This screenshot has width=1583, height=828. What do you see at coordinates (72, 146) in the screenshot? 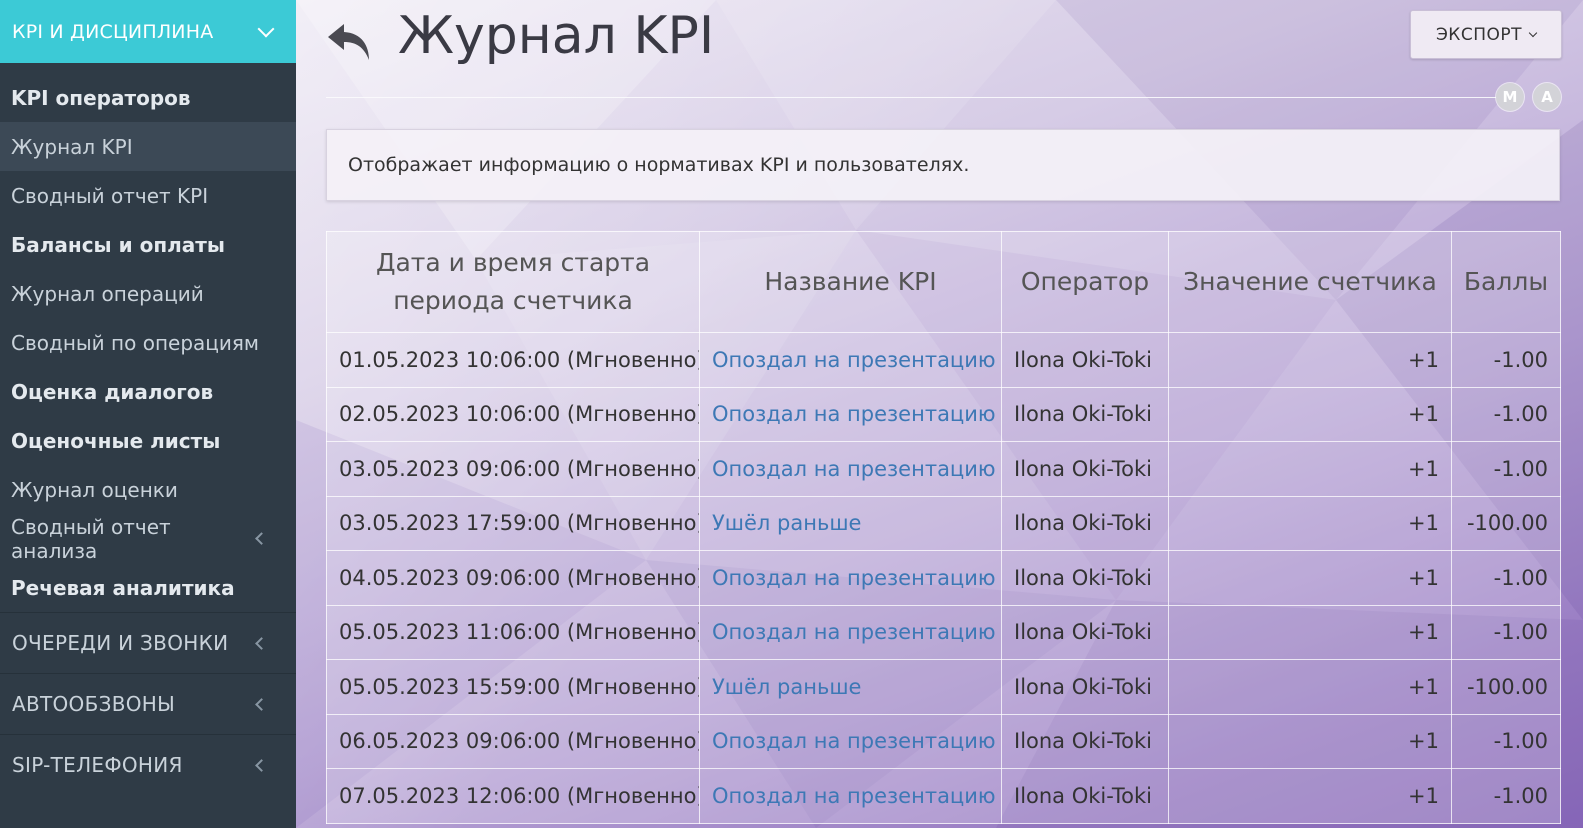
I see `sidebar-item-label: Журнал KPI` at bounding box center [72, 146].